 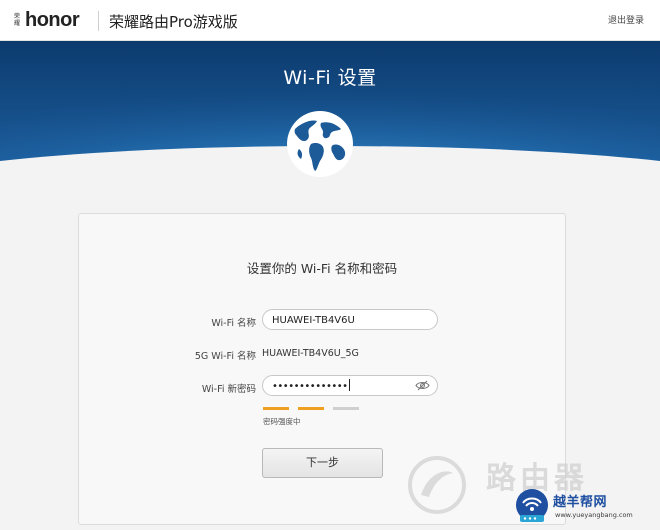 What do you see at coordinates (437, 485) in the screenshot?
I see `watermark-logo-icon` at bounding box center [437, 485].